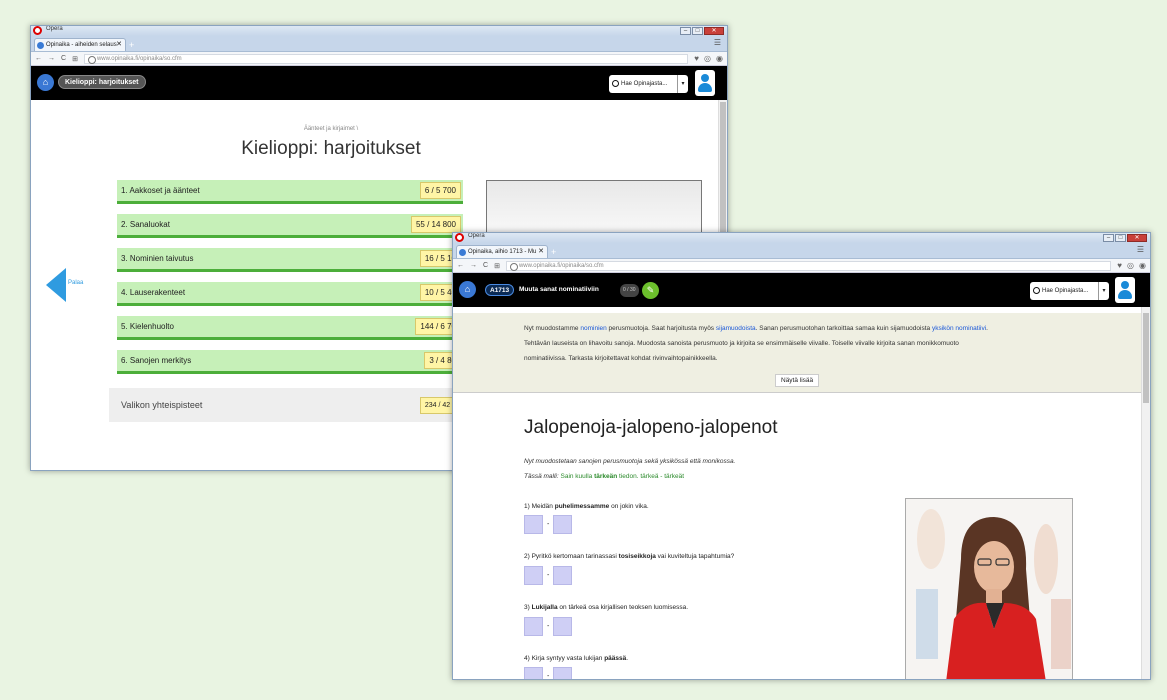 This screenshot has width=1167, height=700. Describe the element at coordinates (594, 210) in the screenshot. I see `illustration-image` at that location.